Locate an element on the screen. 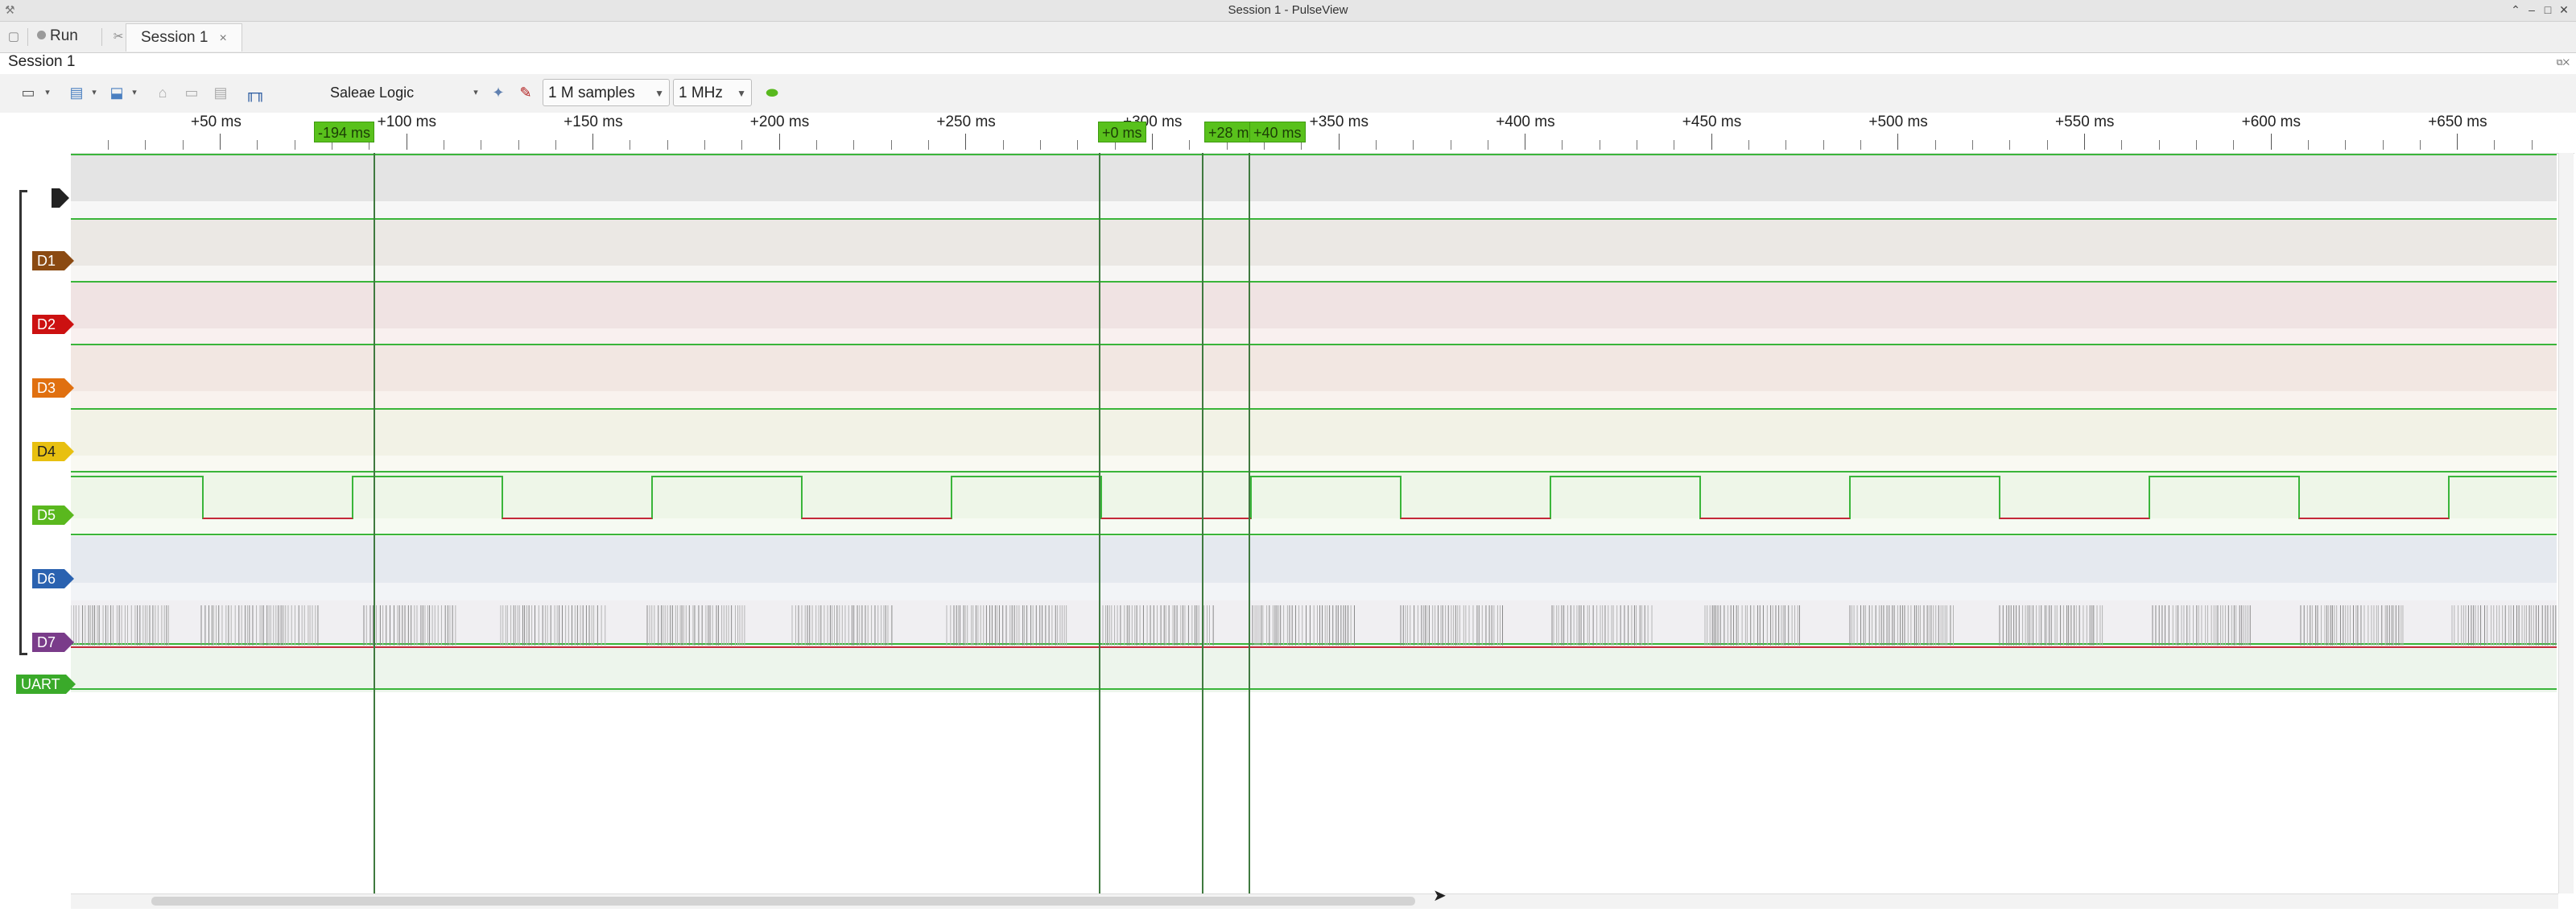  export-icon: ⬓ is located at coordinates (116, 92).